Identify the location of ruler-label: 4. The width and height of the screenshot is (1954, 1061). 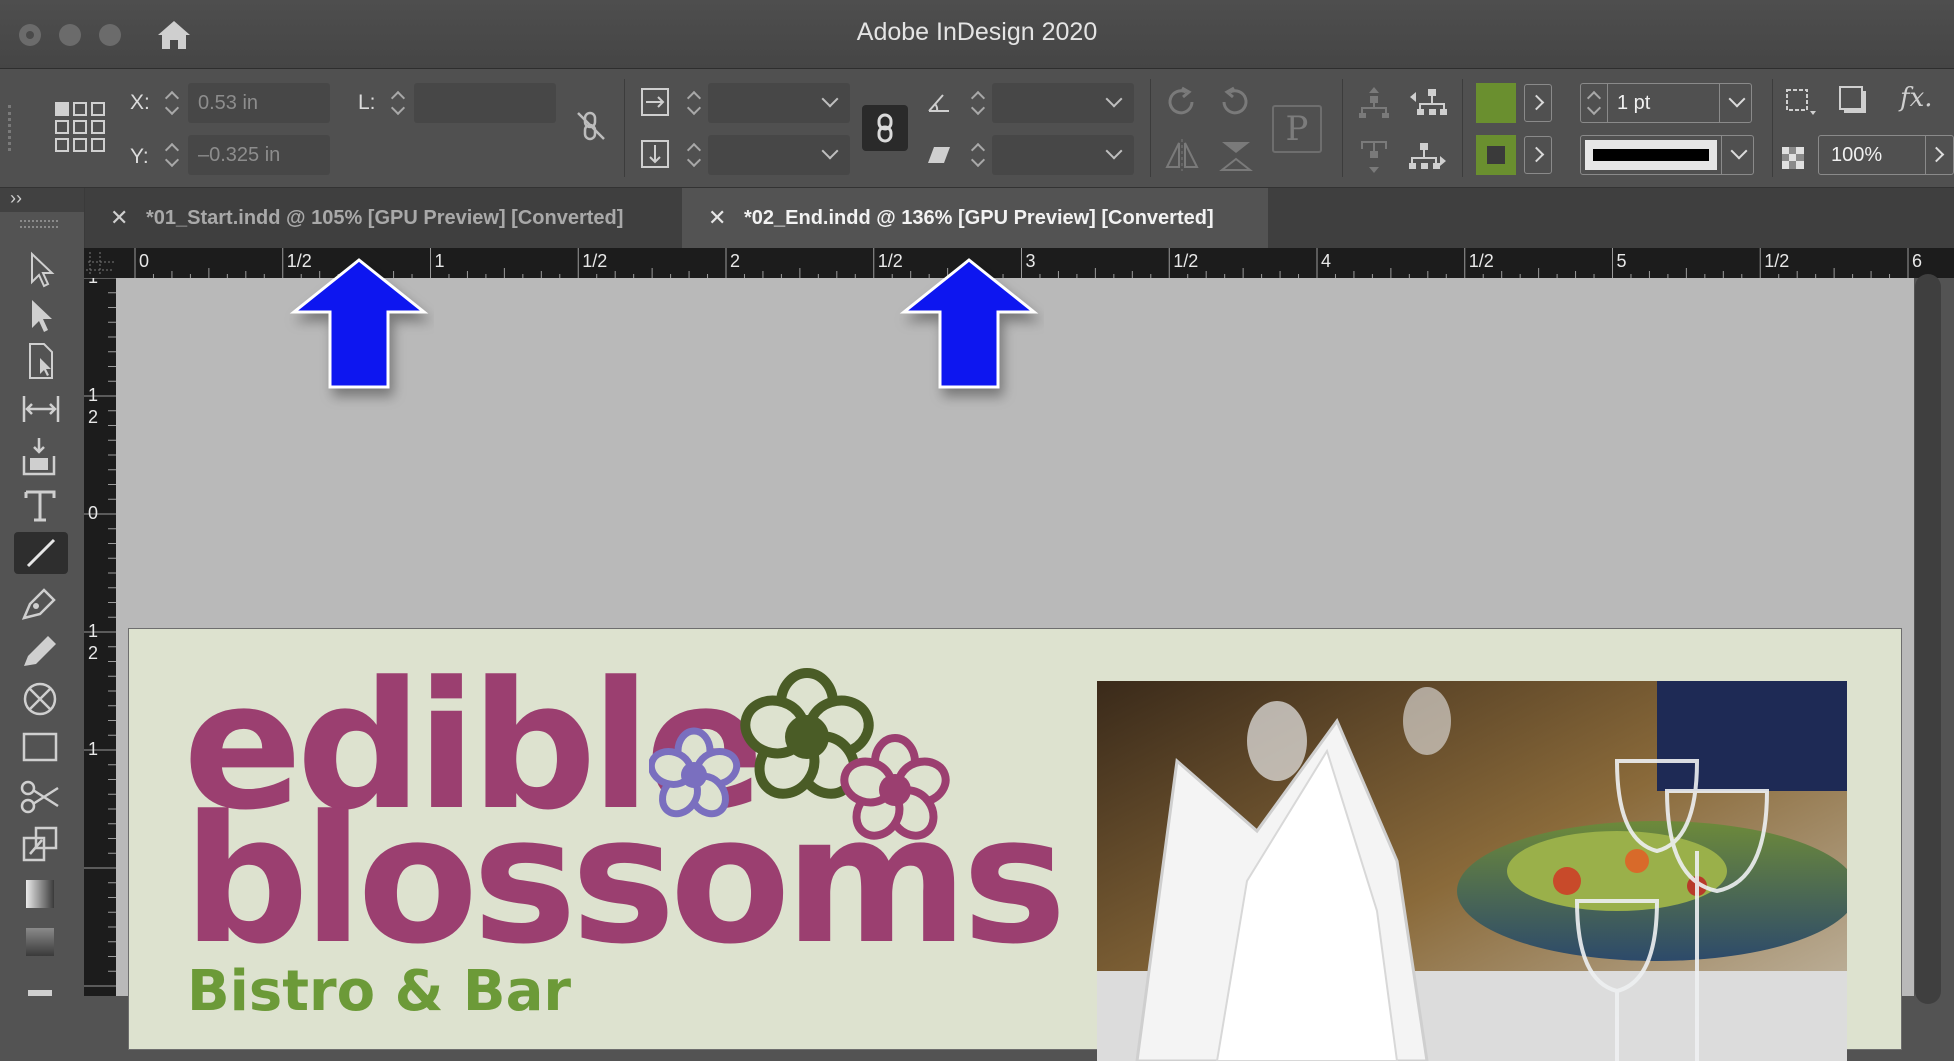
(1326, 261).